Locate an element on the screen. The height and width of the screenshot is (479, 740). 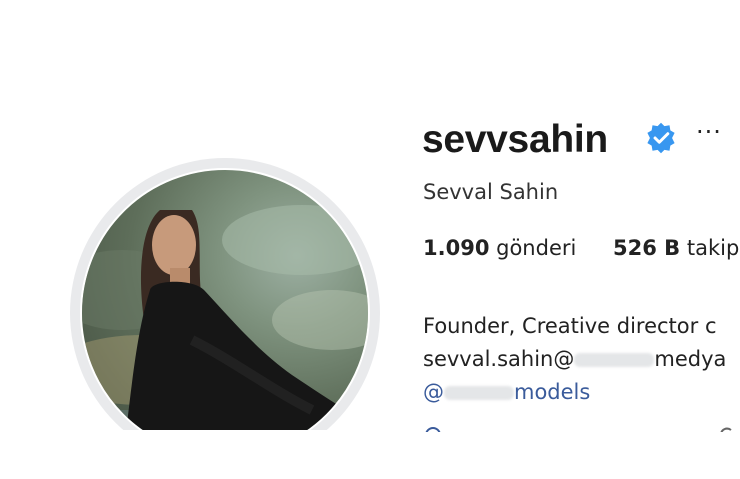
posts-count: 1.090 is located at coordinates (456, 248).